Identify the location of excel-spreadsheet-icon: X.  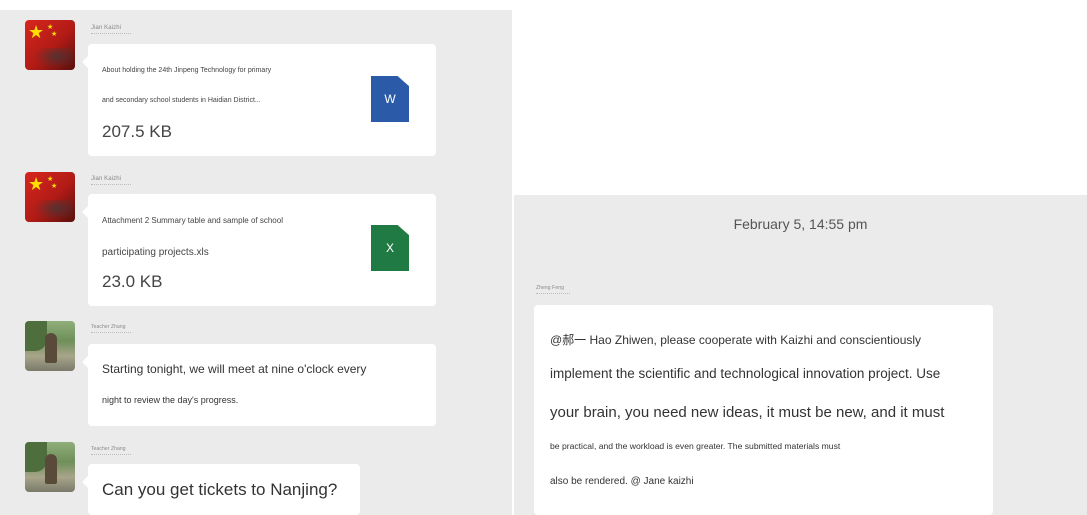
(390, 248).